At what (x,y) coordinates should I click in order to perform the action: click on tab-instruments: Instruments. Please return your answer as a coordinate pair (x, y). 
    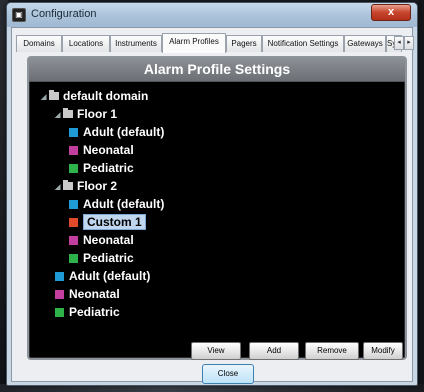
    Looking at the image, I should click on (136, 43).